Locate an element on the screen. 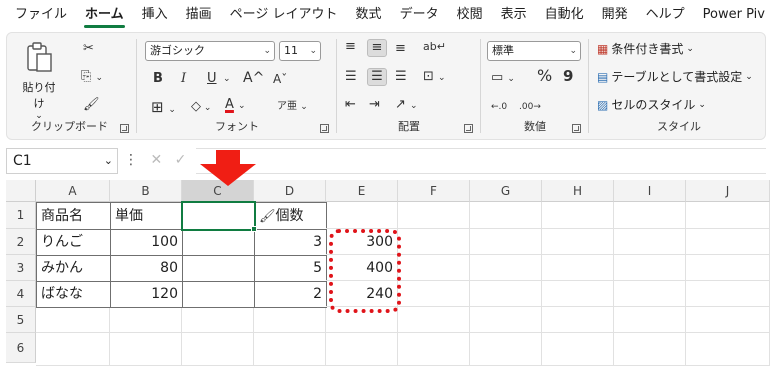 The height and width of the screenshot is (372, 770). tab-data: データ is located at coordinates (419, 15).